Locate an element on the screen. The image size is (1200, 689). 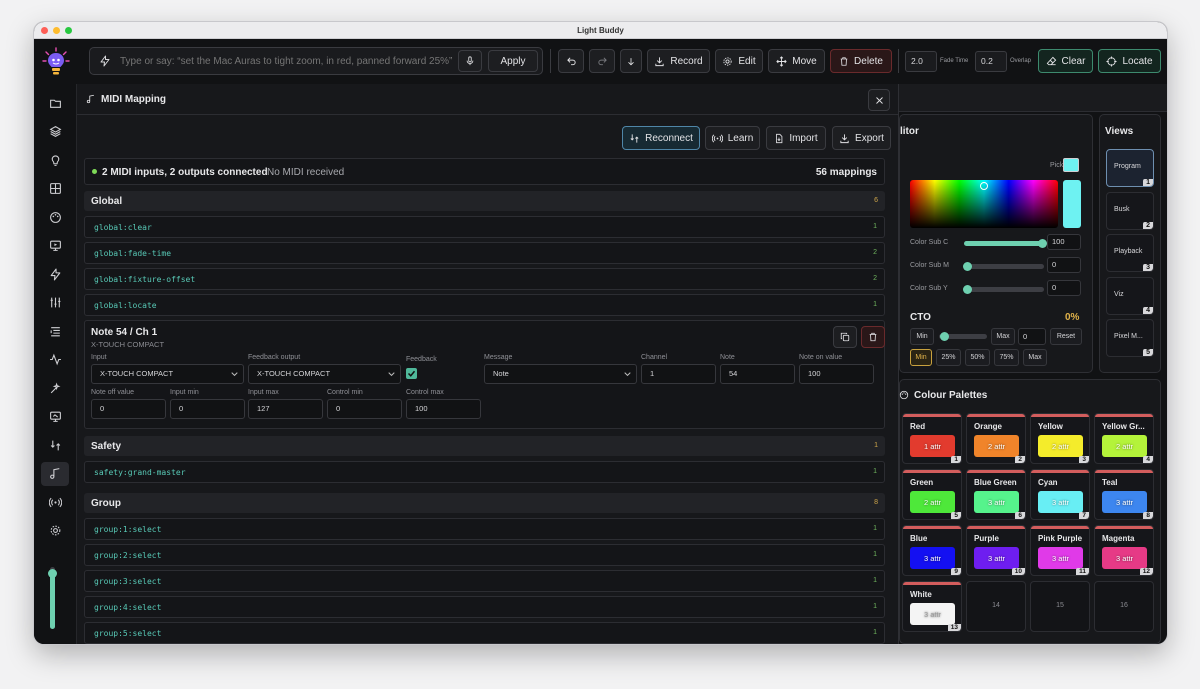
view-busk: Busk 2 is located at coordinates (1130, 210).